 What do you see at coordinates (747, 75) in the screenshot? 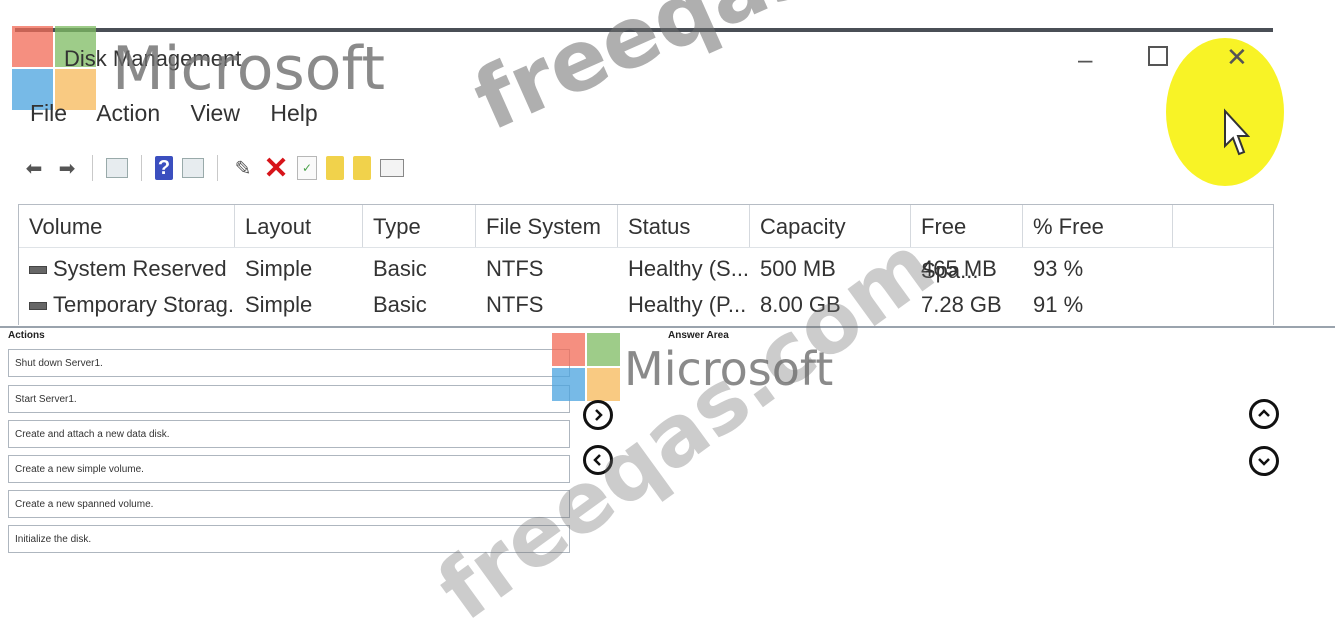
I see `site-watermark-text: freeqas.com` at bounding box center [747, 75].